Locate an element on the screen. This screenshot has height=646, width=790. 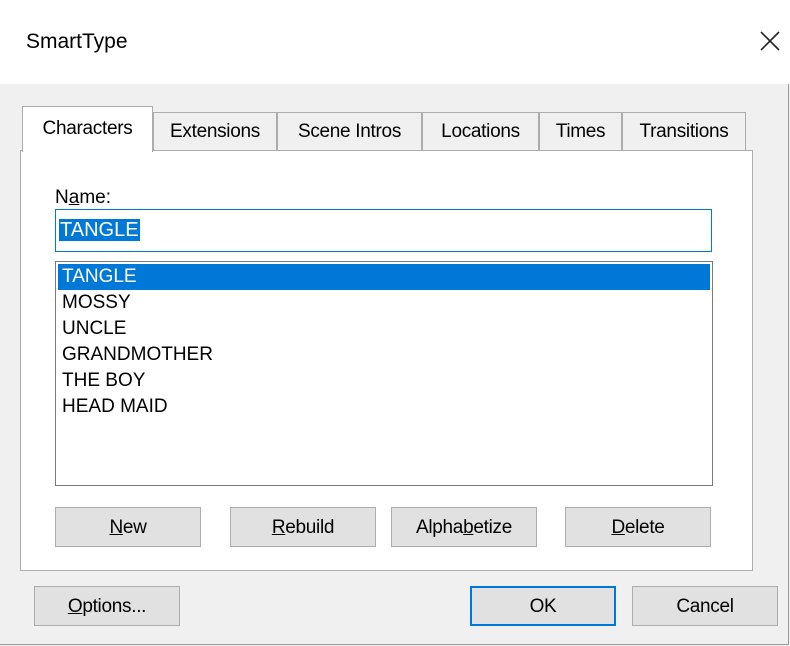
list-item: MOSSY is located at coordinates (384, 303).